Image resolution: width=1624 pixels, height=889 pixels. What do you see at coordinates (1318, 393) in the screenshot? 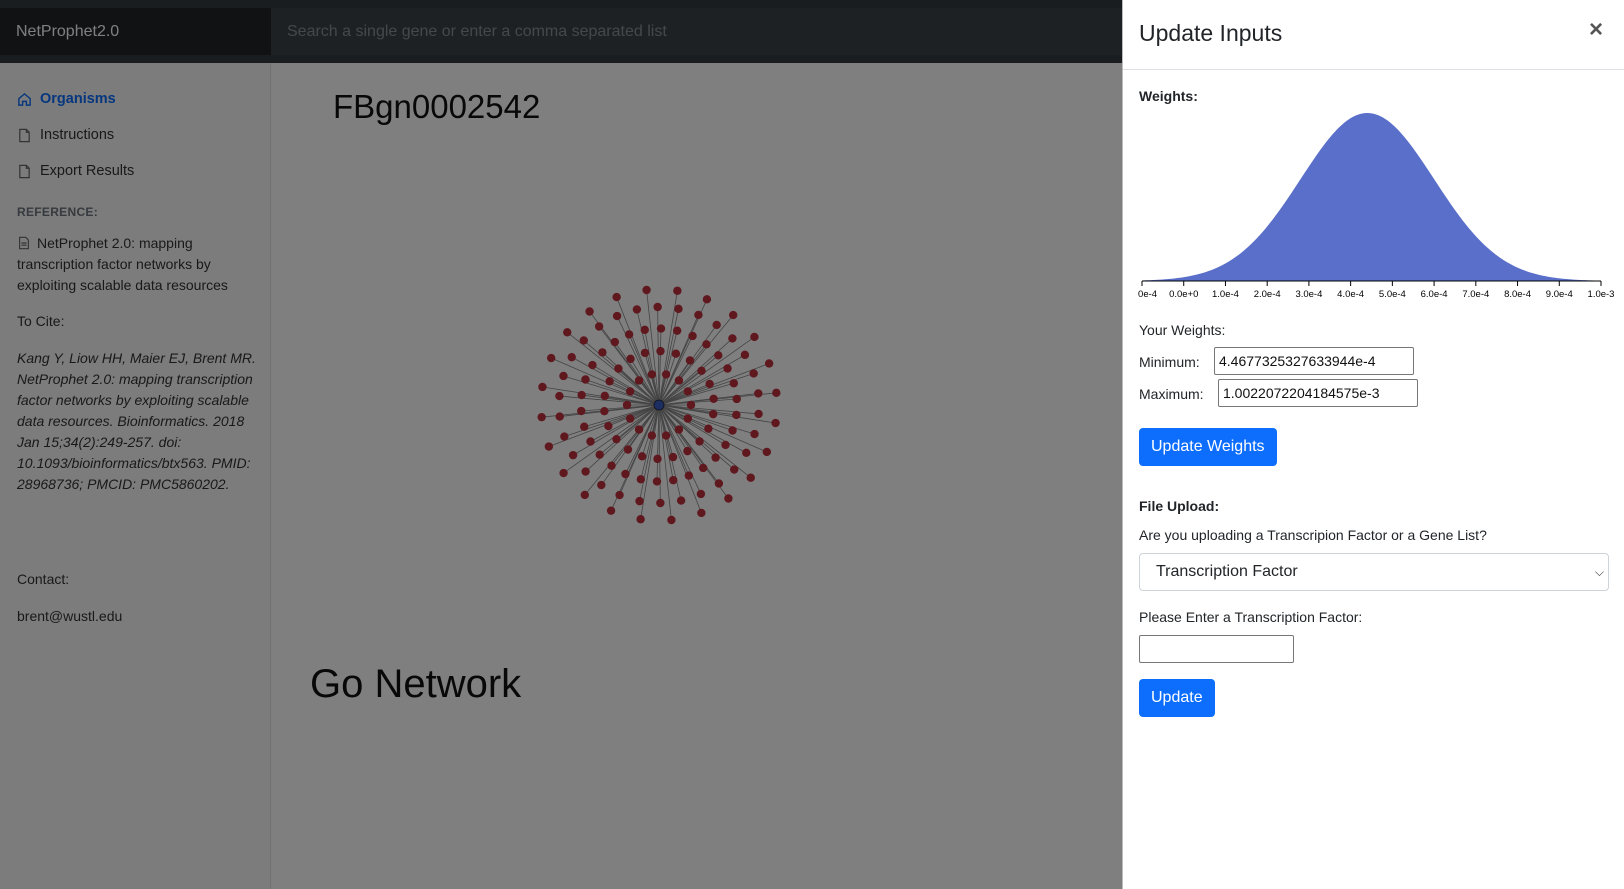
I see `maximum-weight-input` at bounding box center [1318, 393].